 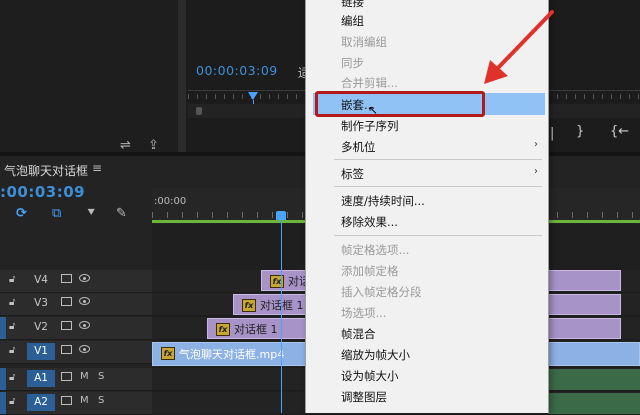 I want to click on track-target: A1, so click(x=41, y=378).